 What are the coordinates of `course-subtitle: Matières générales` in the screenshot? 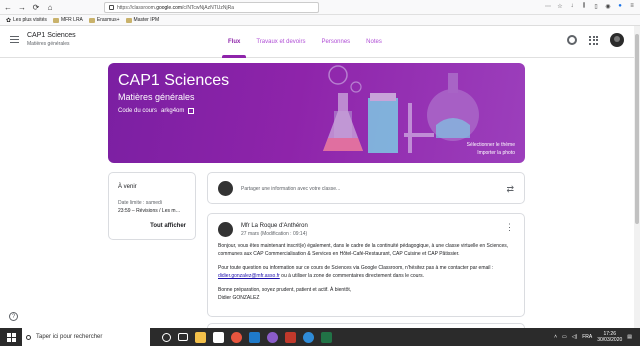 It's located at (48, 44).